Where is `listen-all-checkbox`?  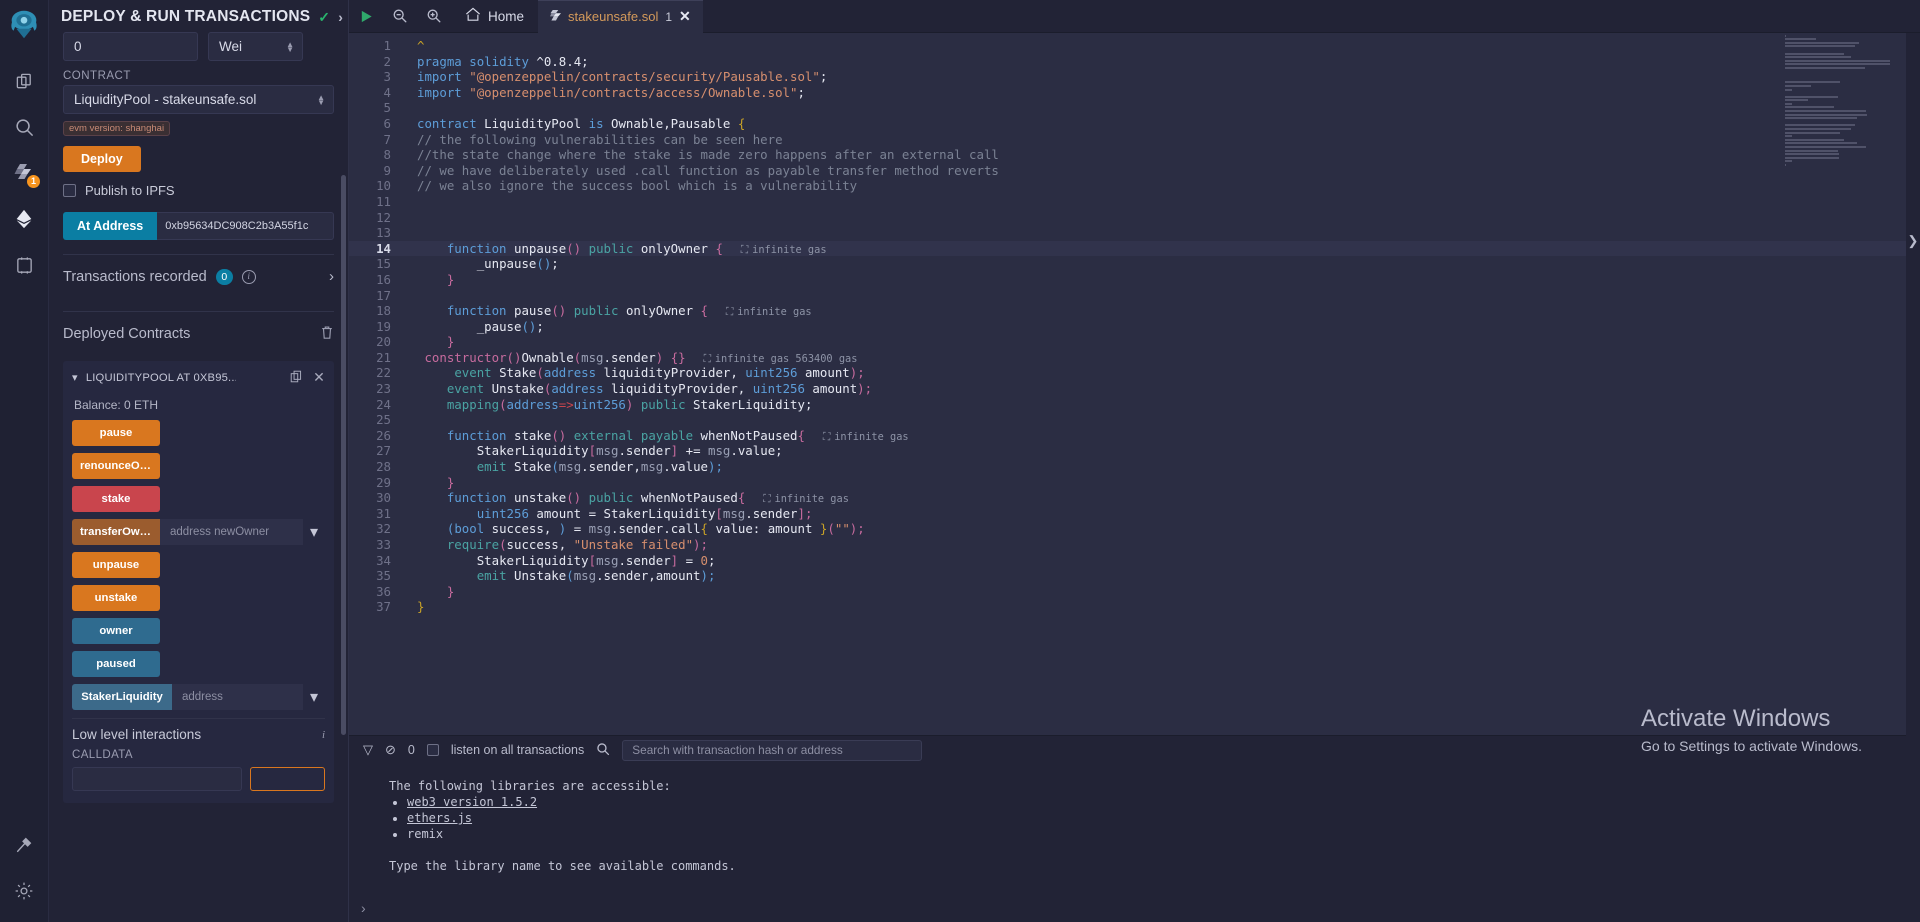
listen-all-checkbox is located at coordinates (432, 750).